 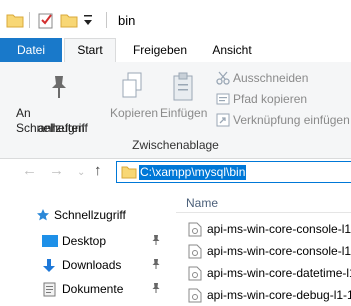 What do you see at coordinates (50, 241) in the screenshot?
I see `desktop-icon` at bounding box center [50, 241].